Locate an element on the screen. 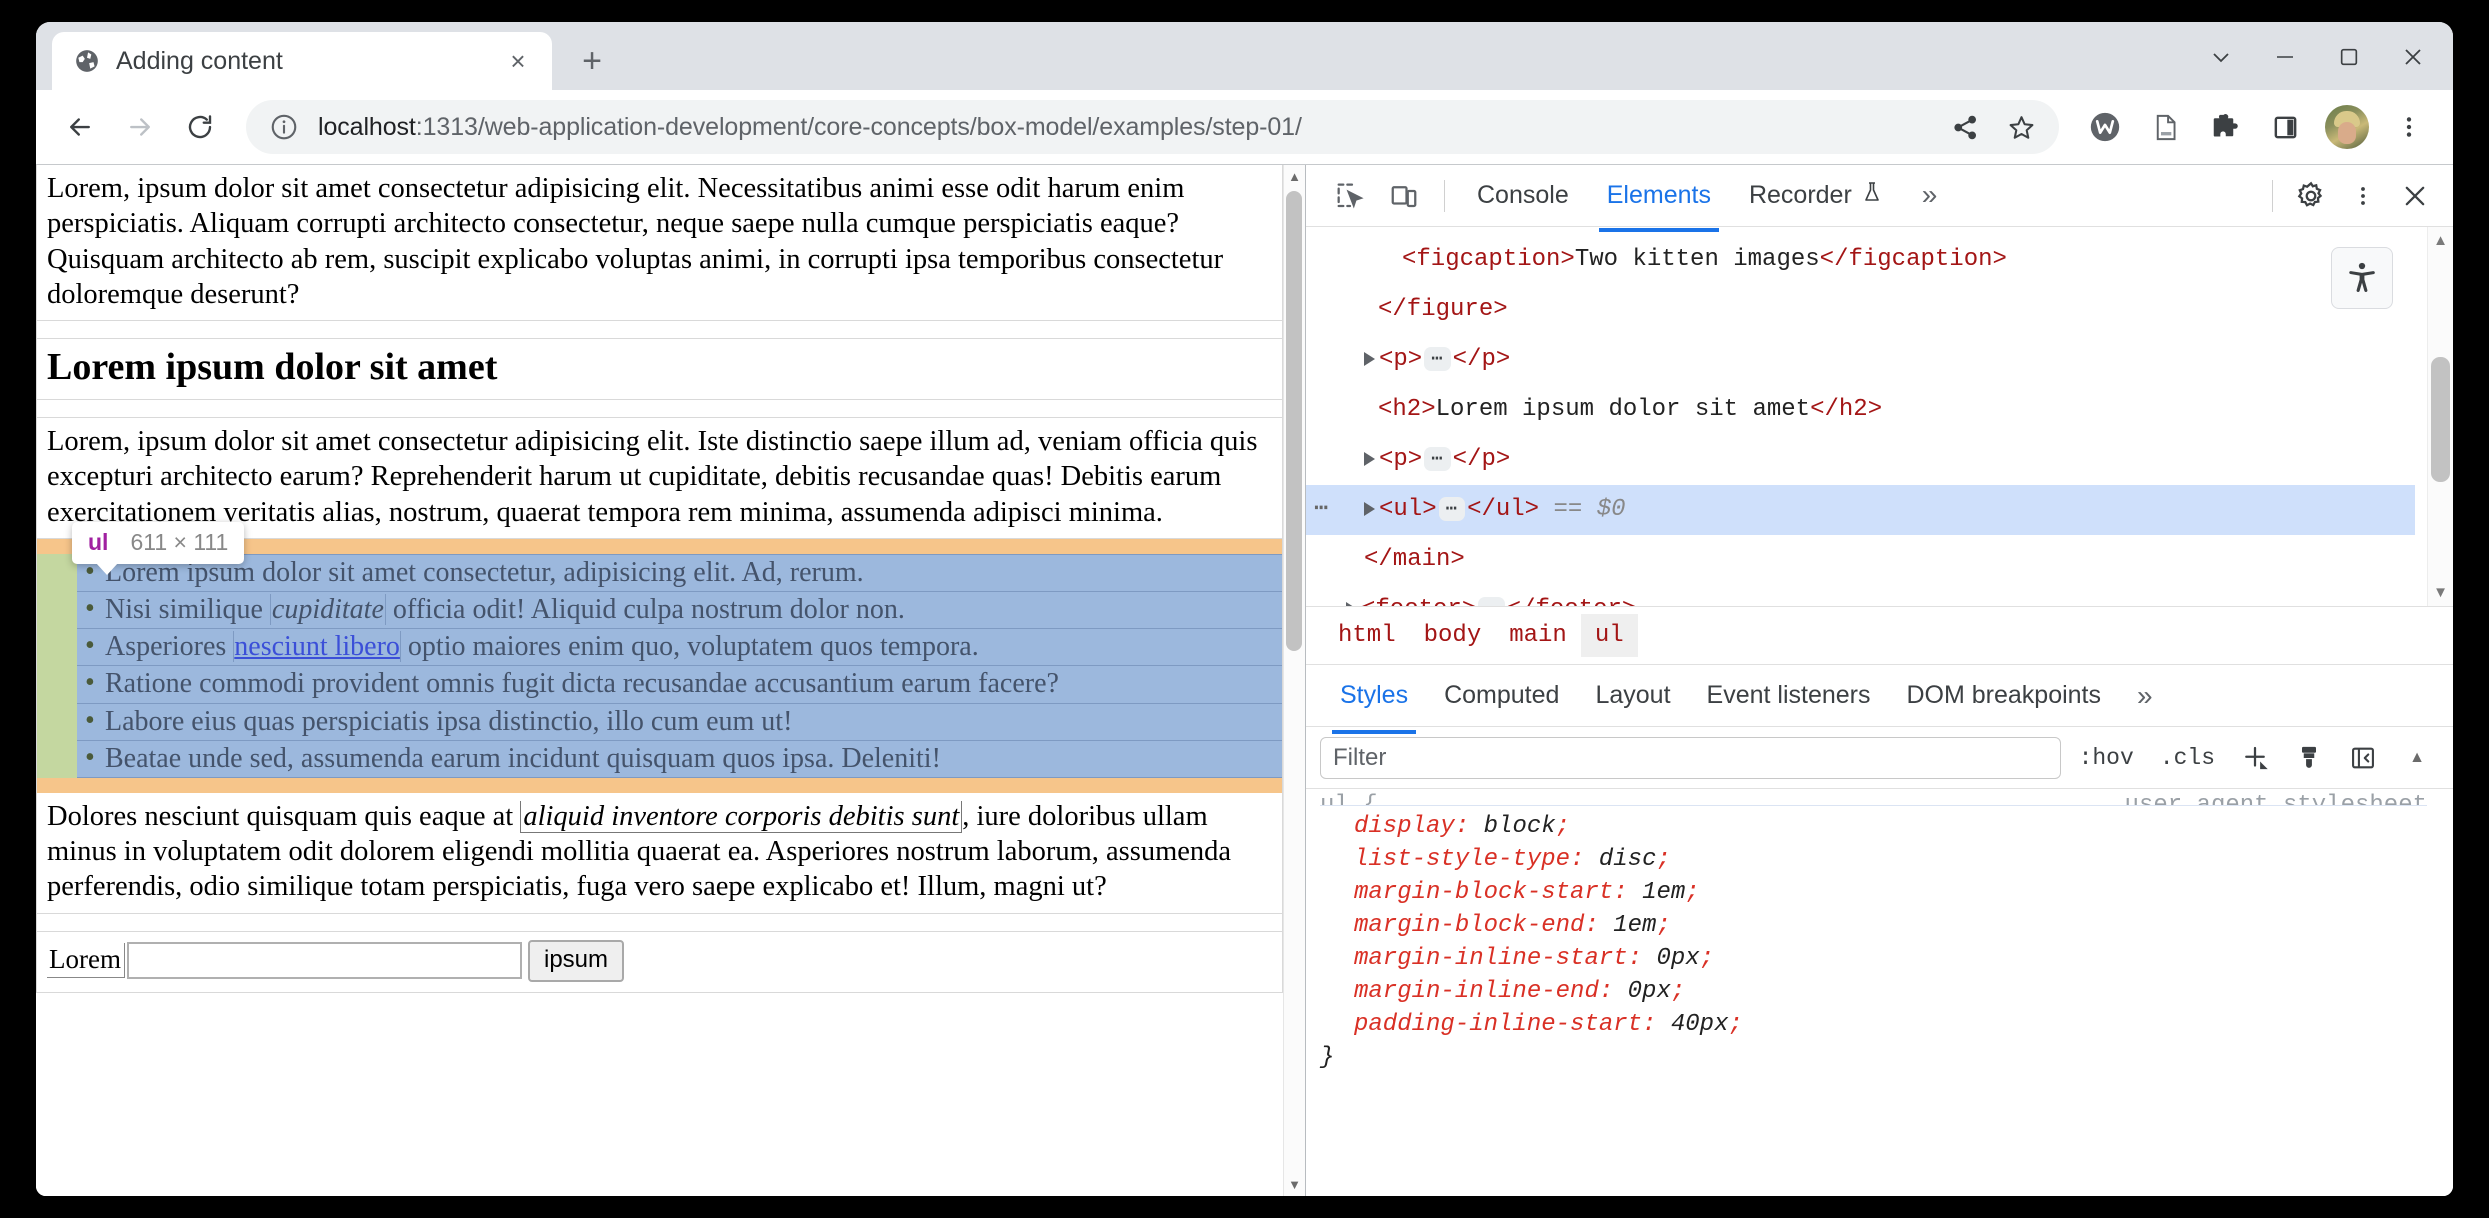  profile-avatar is located at coordinates (2347, 127).